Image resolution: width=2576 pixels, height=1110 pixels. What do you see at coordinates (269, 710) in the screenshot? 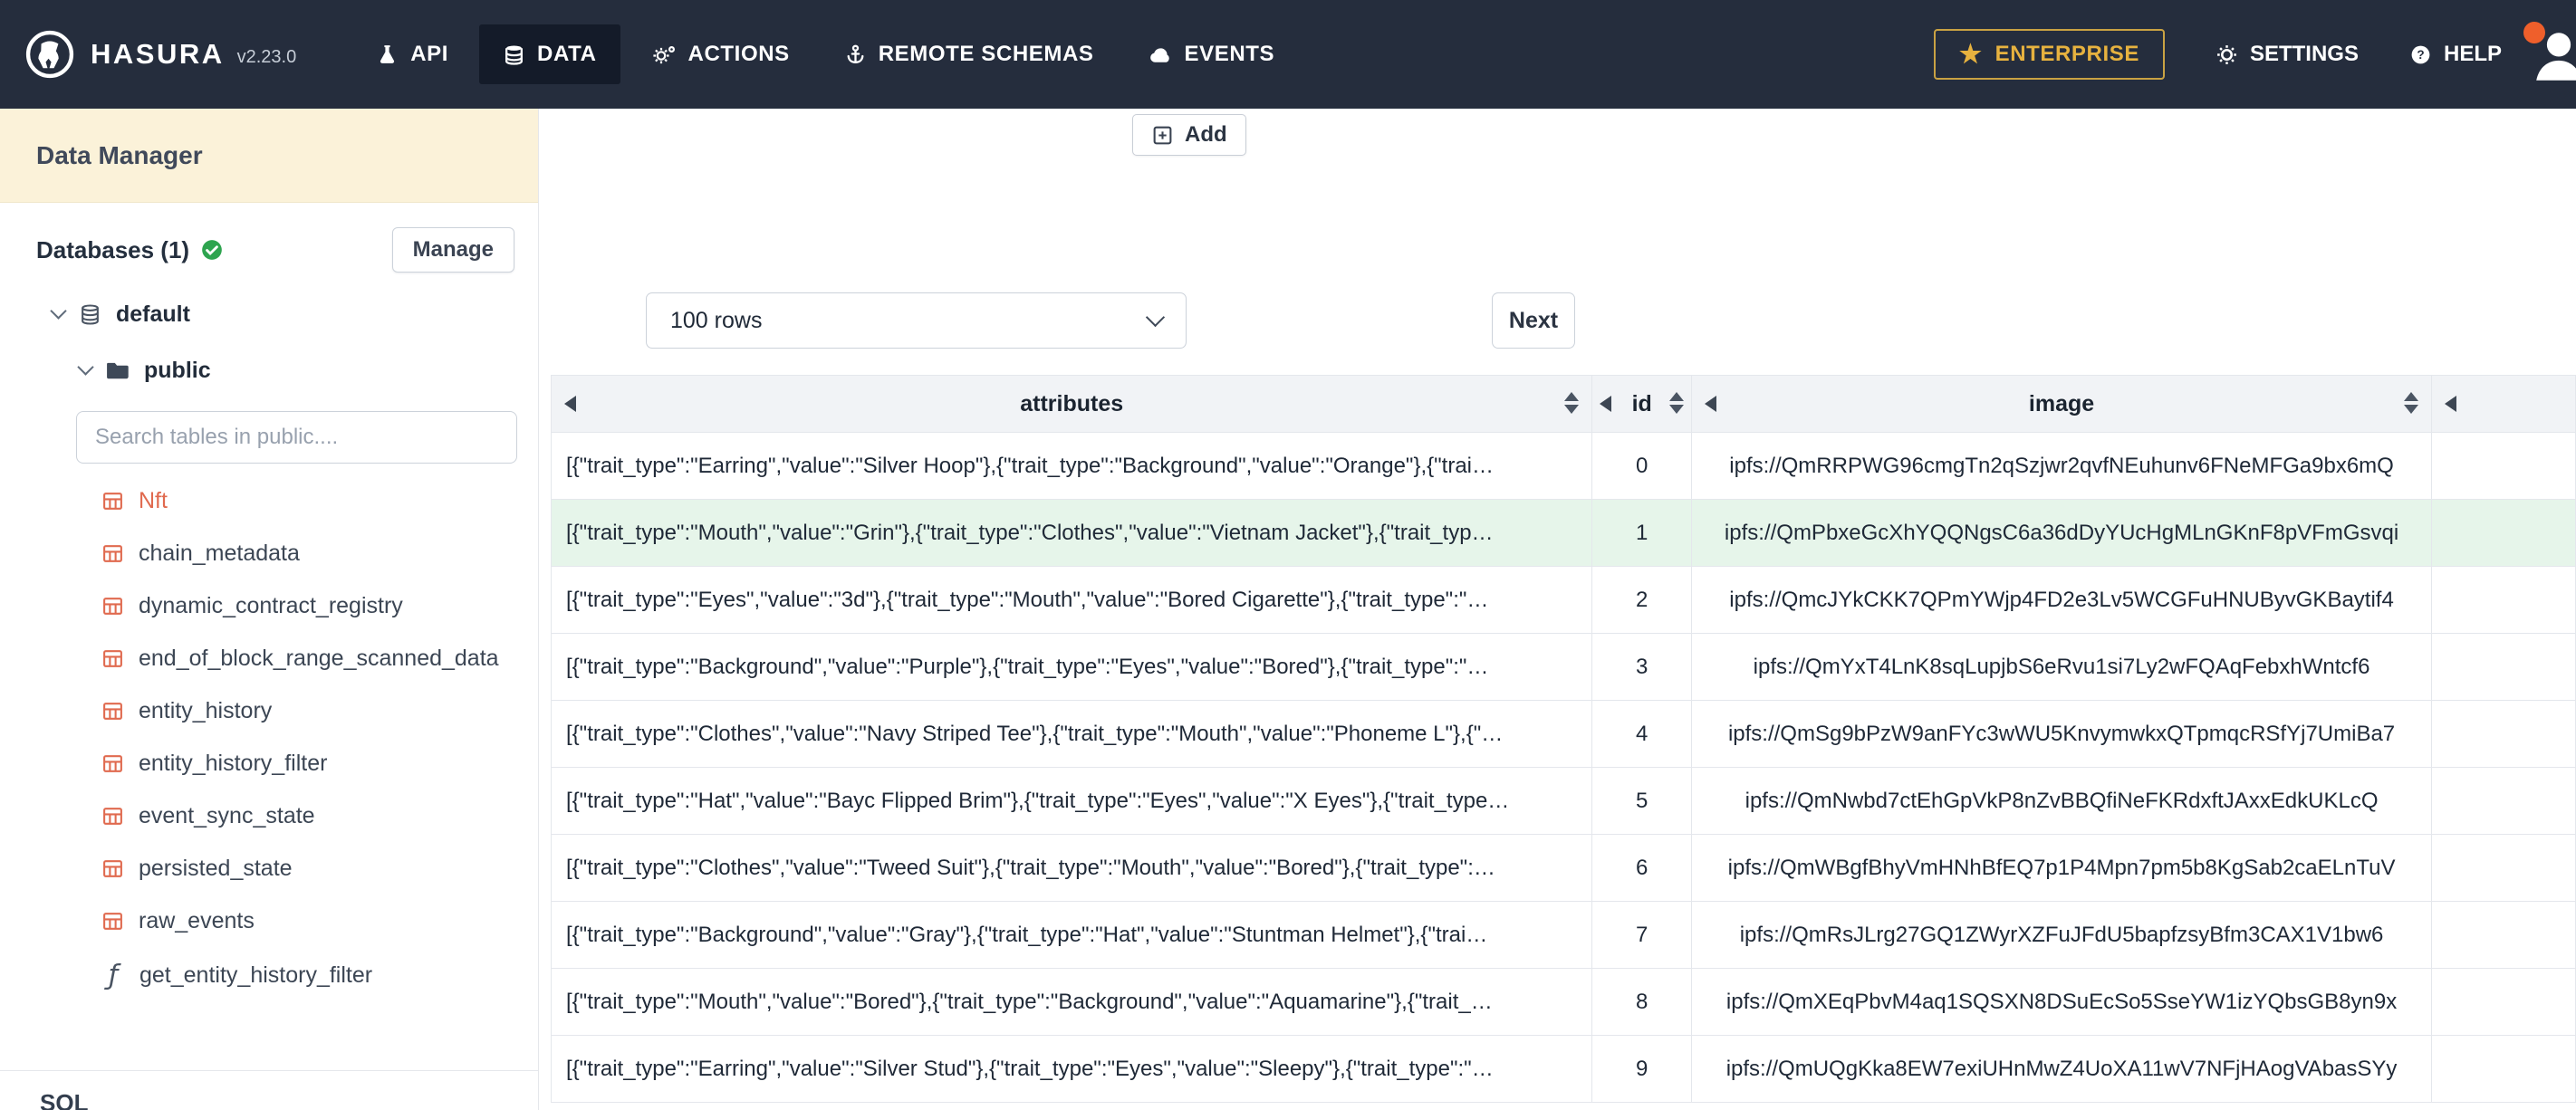
I see `sidebar-table-item: entity_history` at bounding box center [269, 710].